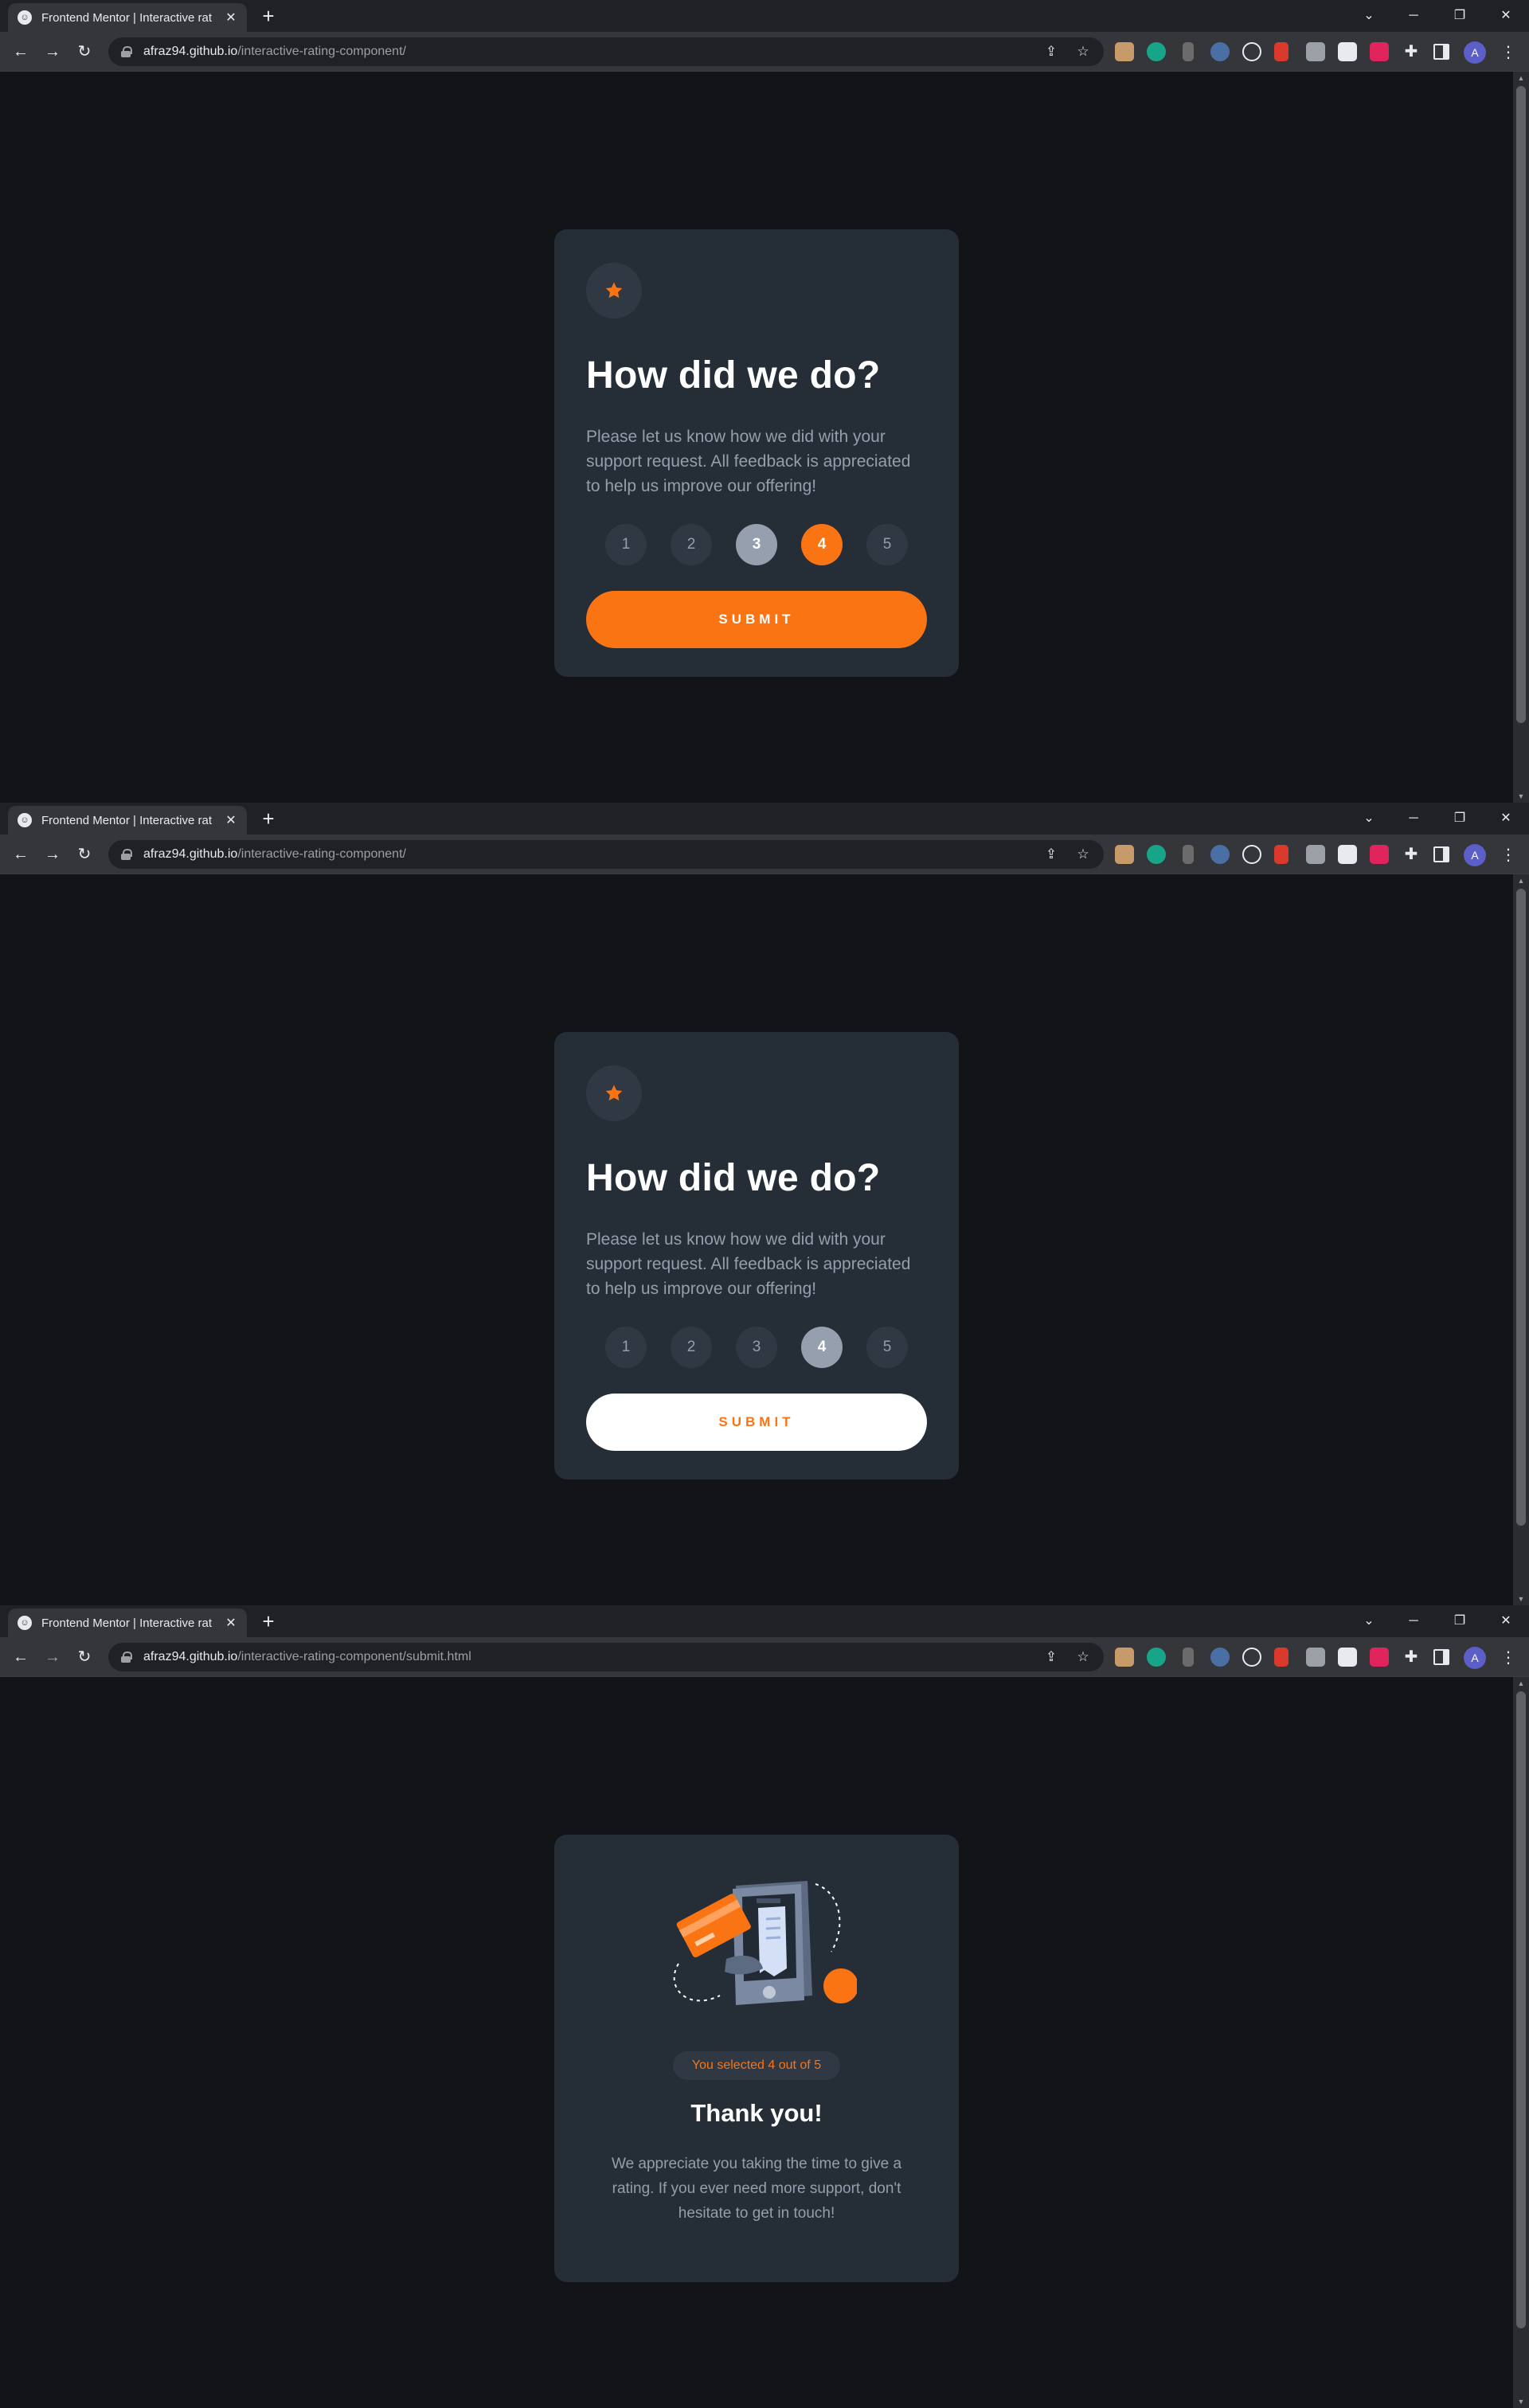 This screenshot has width=1529, height=2408. What do you see at coordinates (1413, 1621) in the screenshot?
I see `minimize-button: ─` at bounding box center [1413, 1621].